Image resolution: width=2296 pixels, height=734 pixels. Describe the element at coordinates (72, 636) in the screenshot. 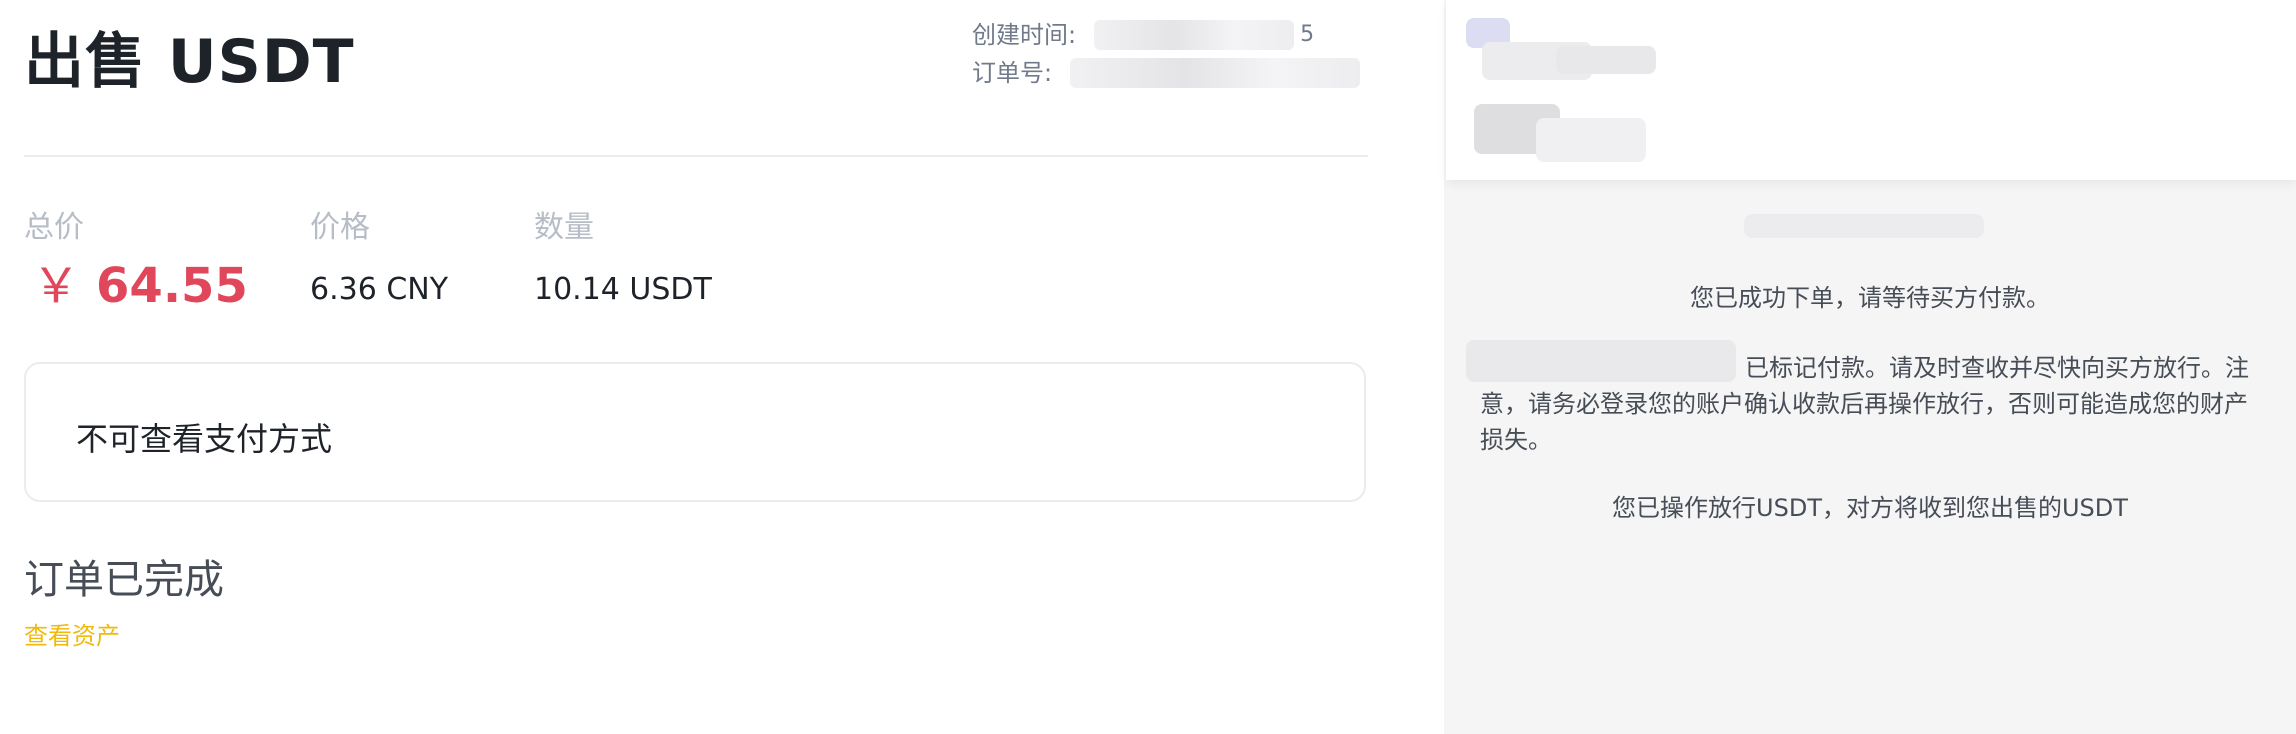

I see `view-assets-link: 查看资产` at that location.